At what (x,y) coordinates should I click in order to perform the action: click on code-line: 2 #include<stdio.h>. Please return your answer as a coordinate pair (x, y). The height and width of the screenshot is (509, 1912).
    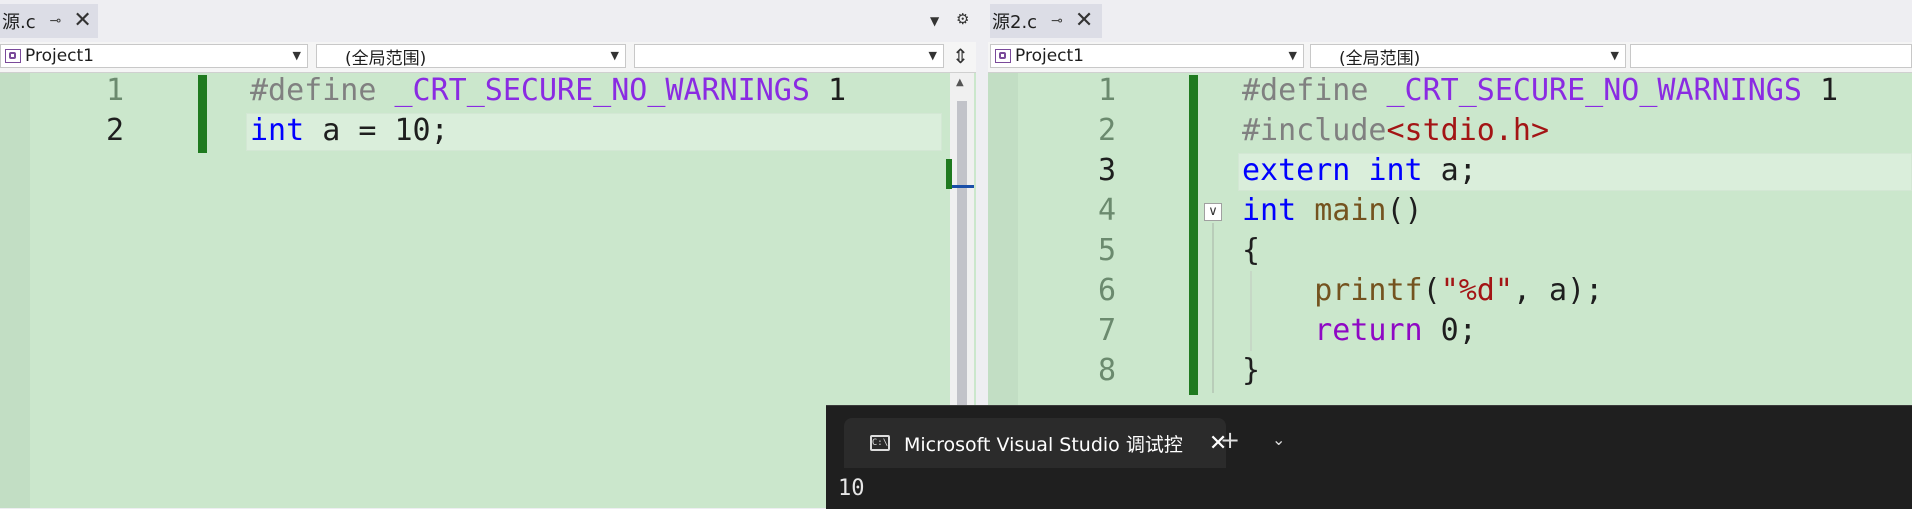
    Looking at the image, I should click on (1450, 133).